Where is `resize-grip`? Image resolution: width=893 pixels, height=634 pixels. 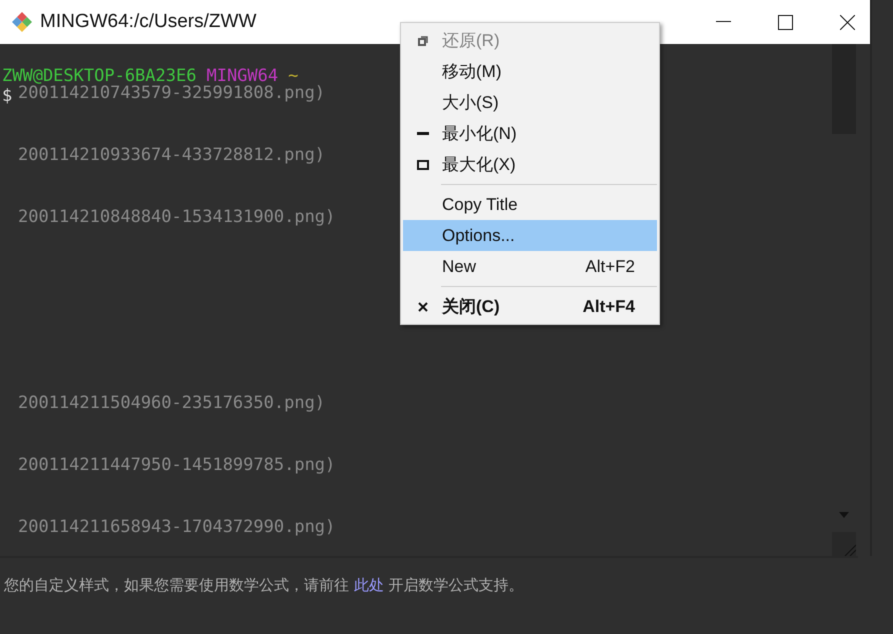 resize-grip is located at coordinates (844, 544).